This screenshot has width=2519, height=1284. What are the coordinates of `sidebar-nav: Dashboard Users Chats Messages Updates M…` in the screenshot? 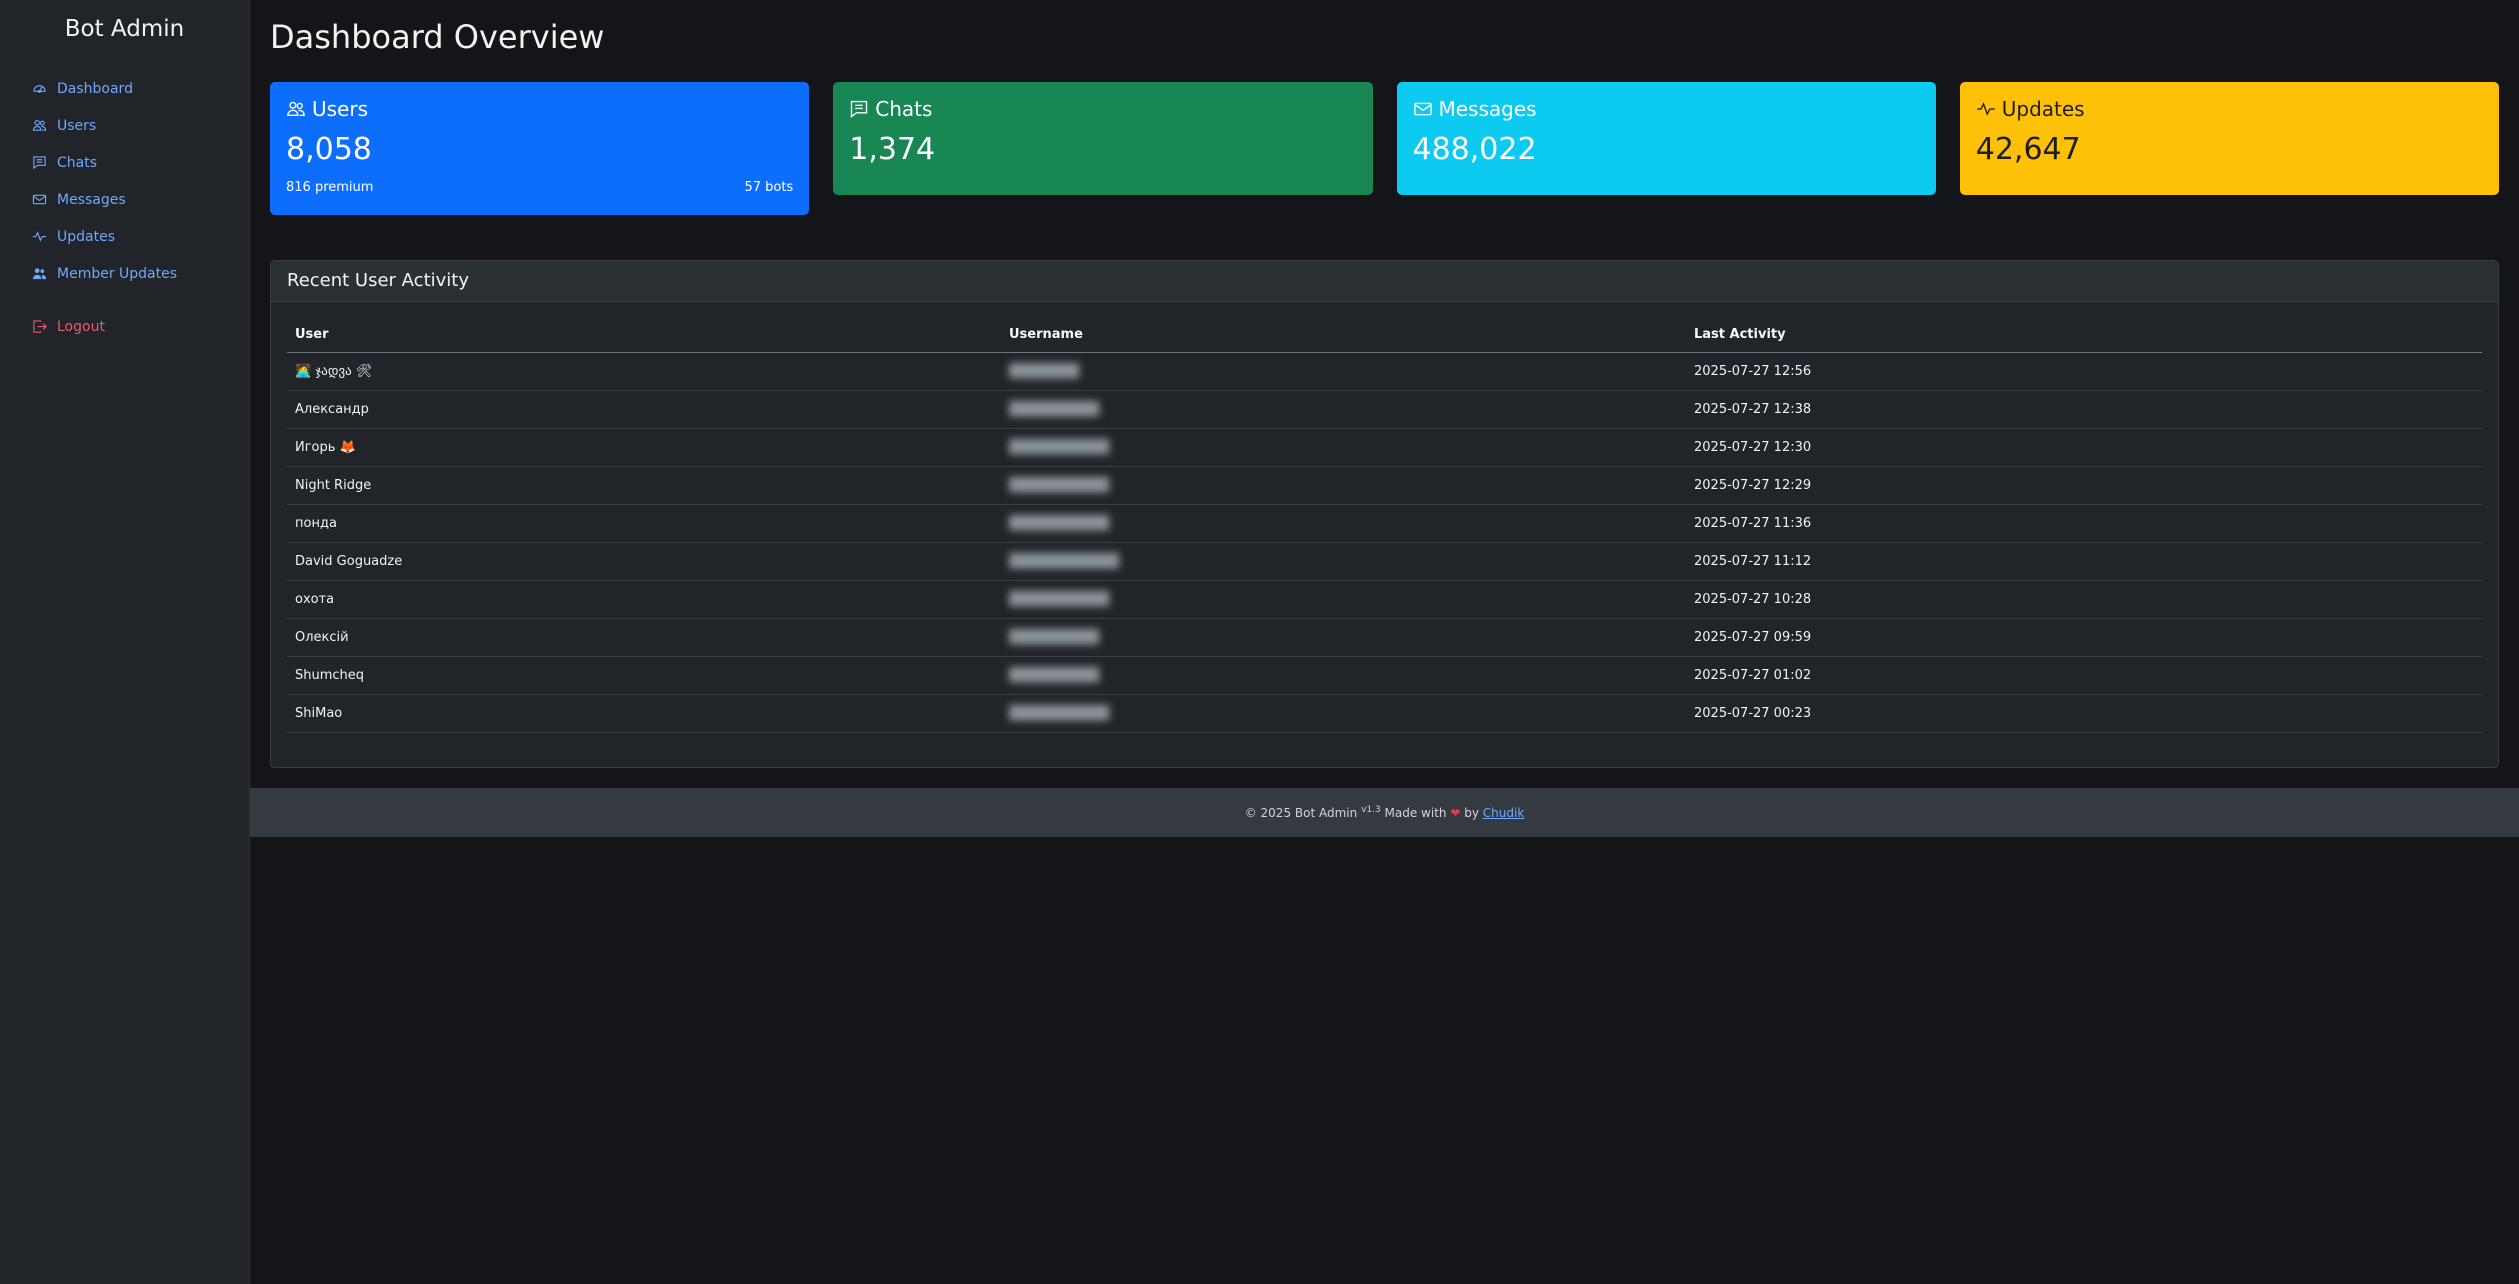 It's located at (124, 207).